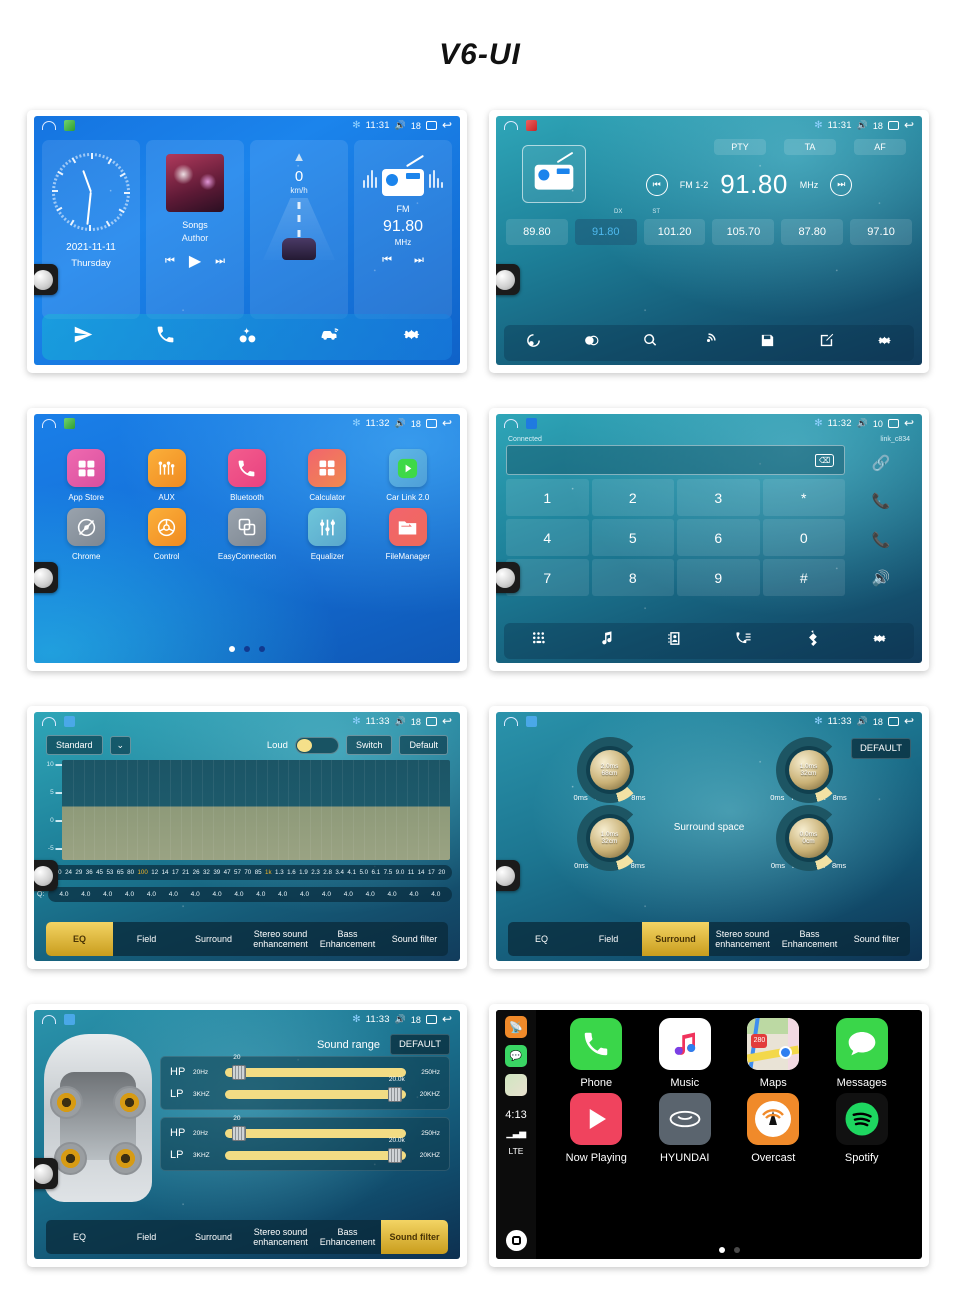 Image resolution: width=960 pixels, height=1308 pixels. What do you see at coordinates (516, 1056) in the screenshot?
I see `messages-mini-icon: 💬` at bounding box center [516, 1056].